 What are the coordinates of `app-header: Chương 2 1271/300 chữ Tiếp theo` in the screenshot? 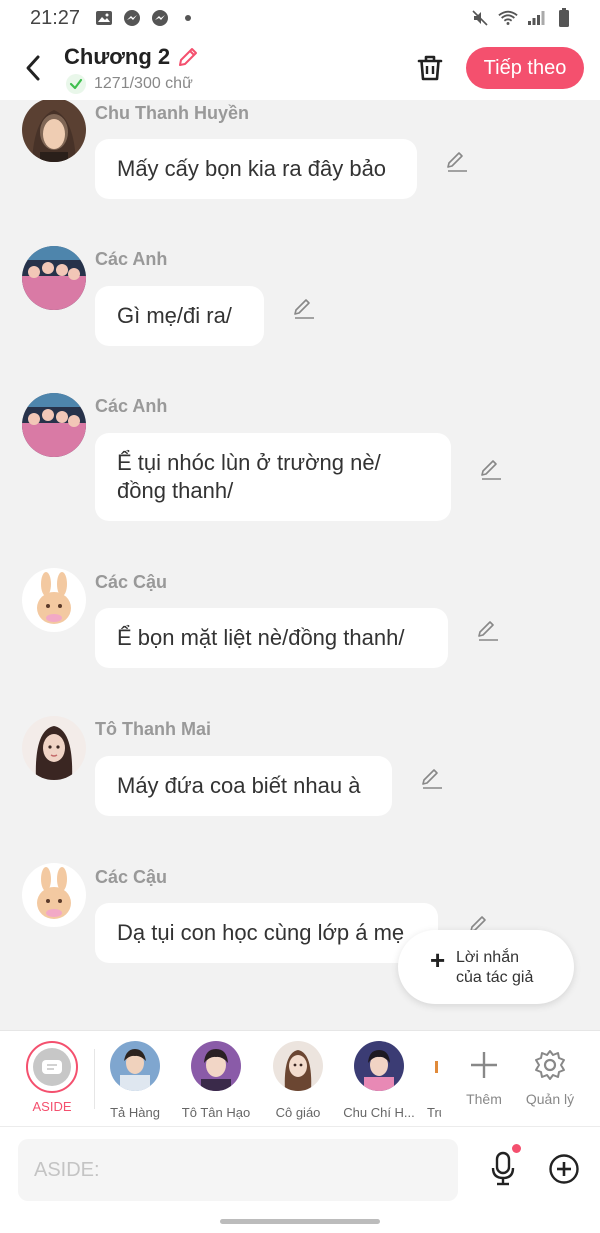 It's located at (300, 68).